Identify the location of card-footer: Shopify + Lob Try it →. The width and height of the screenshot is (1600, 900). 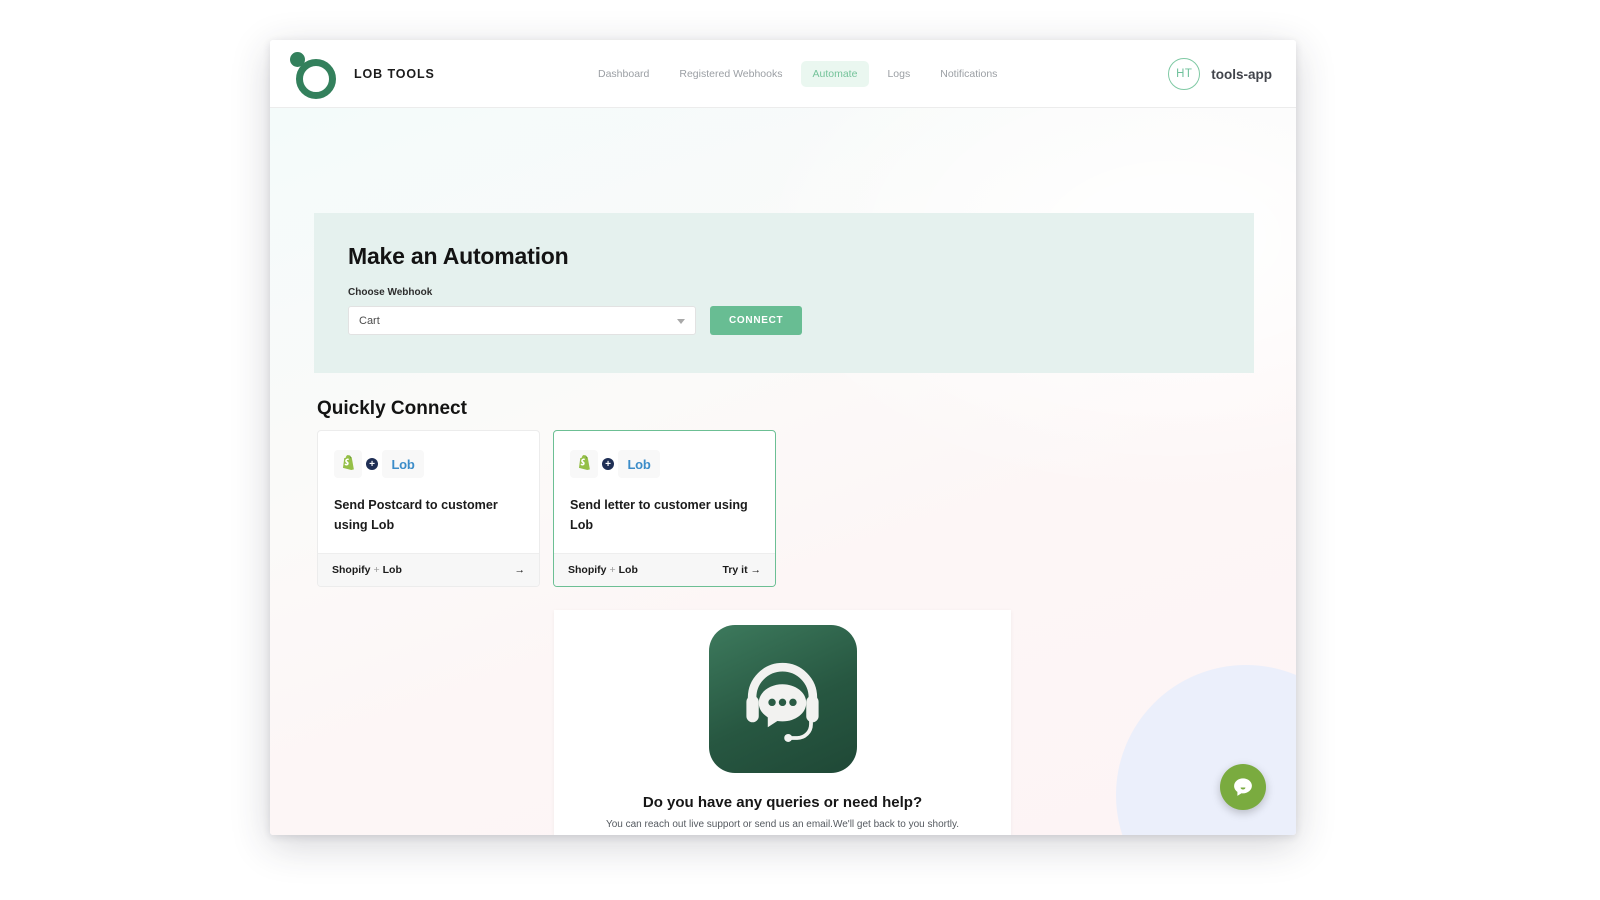
(664, 569).